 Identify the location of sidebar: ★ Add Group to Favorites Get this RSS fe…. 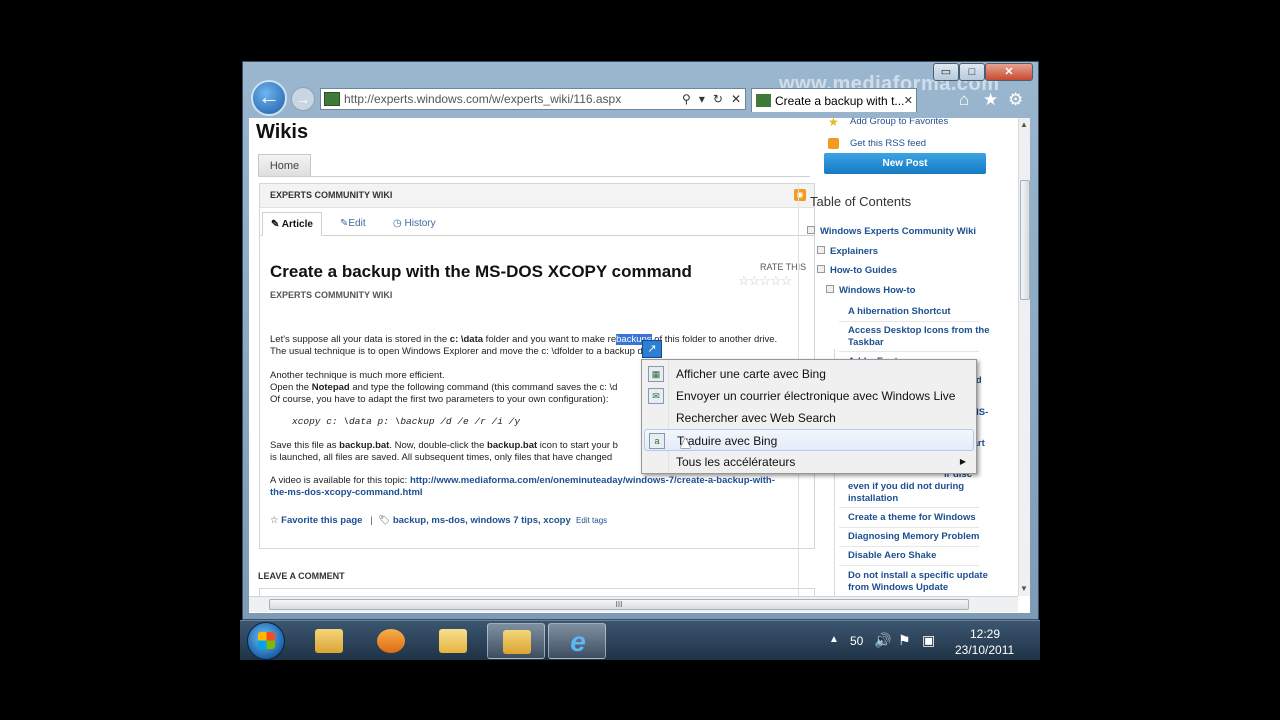
(908, 363).